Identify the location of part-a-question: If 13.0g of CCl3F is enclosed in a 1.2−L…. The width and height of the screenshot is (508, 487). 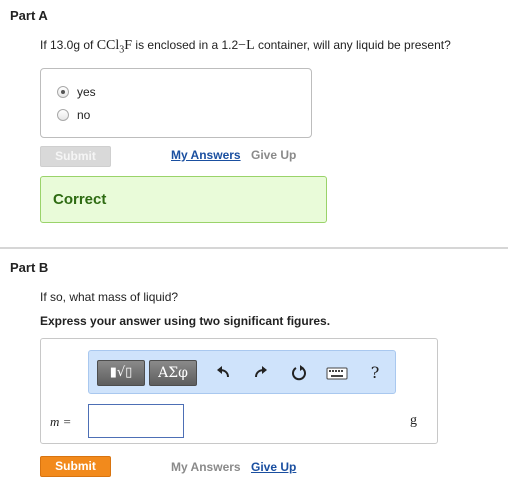
(245, 46).